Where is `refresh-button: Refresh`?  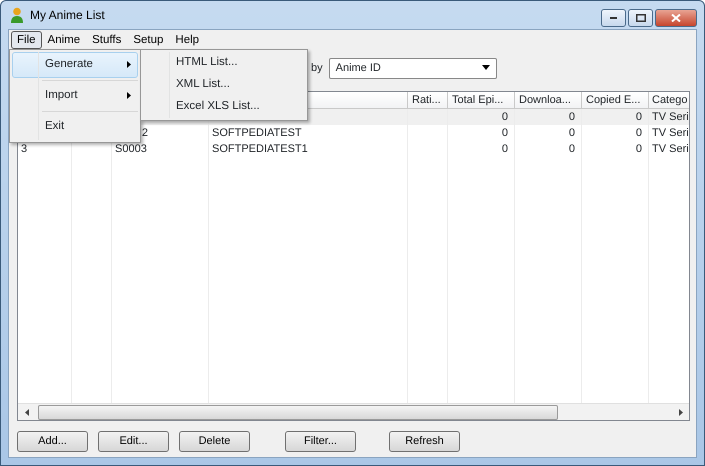
refresh-button: Refresh is located at coordinates (424, 441).